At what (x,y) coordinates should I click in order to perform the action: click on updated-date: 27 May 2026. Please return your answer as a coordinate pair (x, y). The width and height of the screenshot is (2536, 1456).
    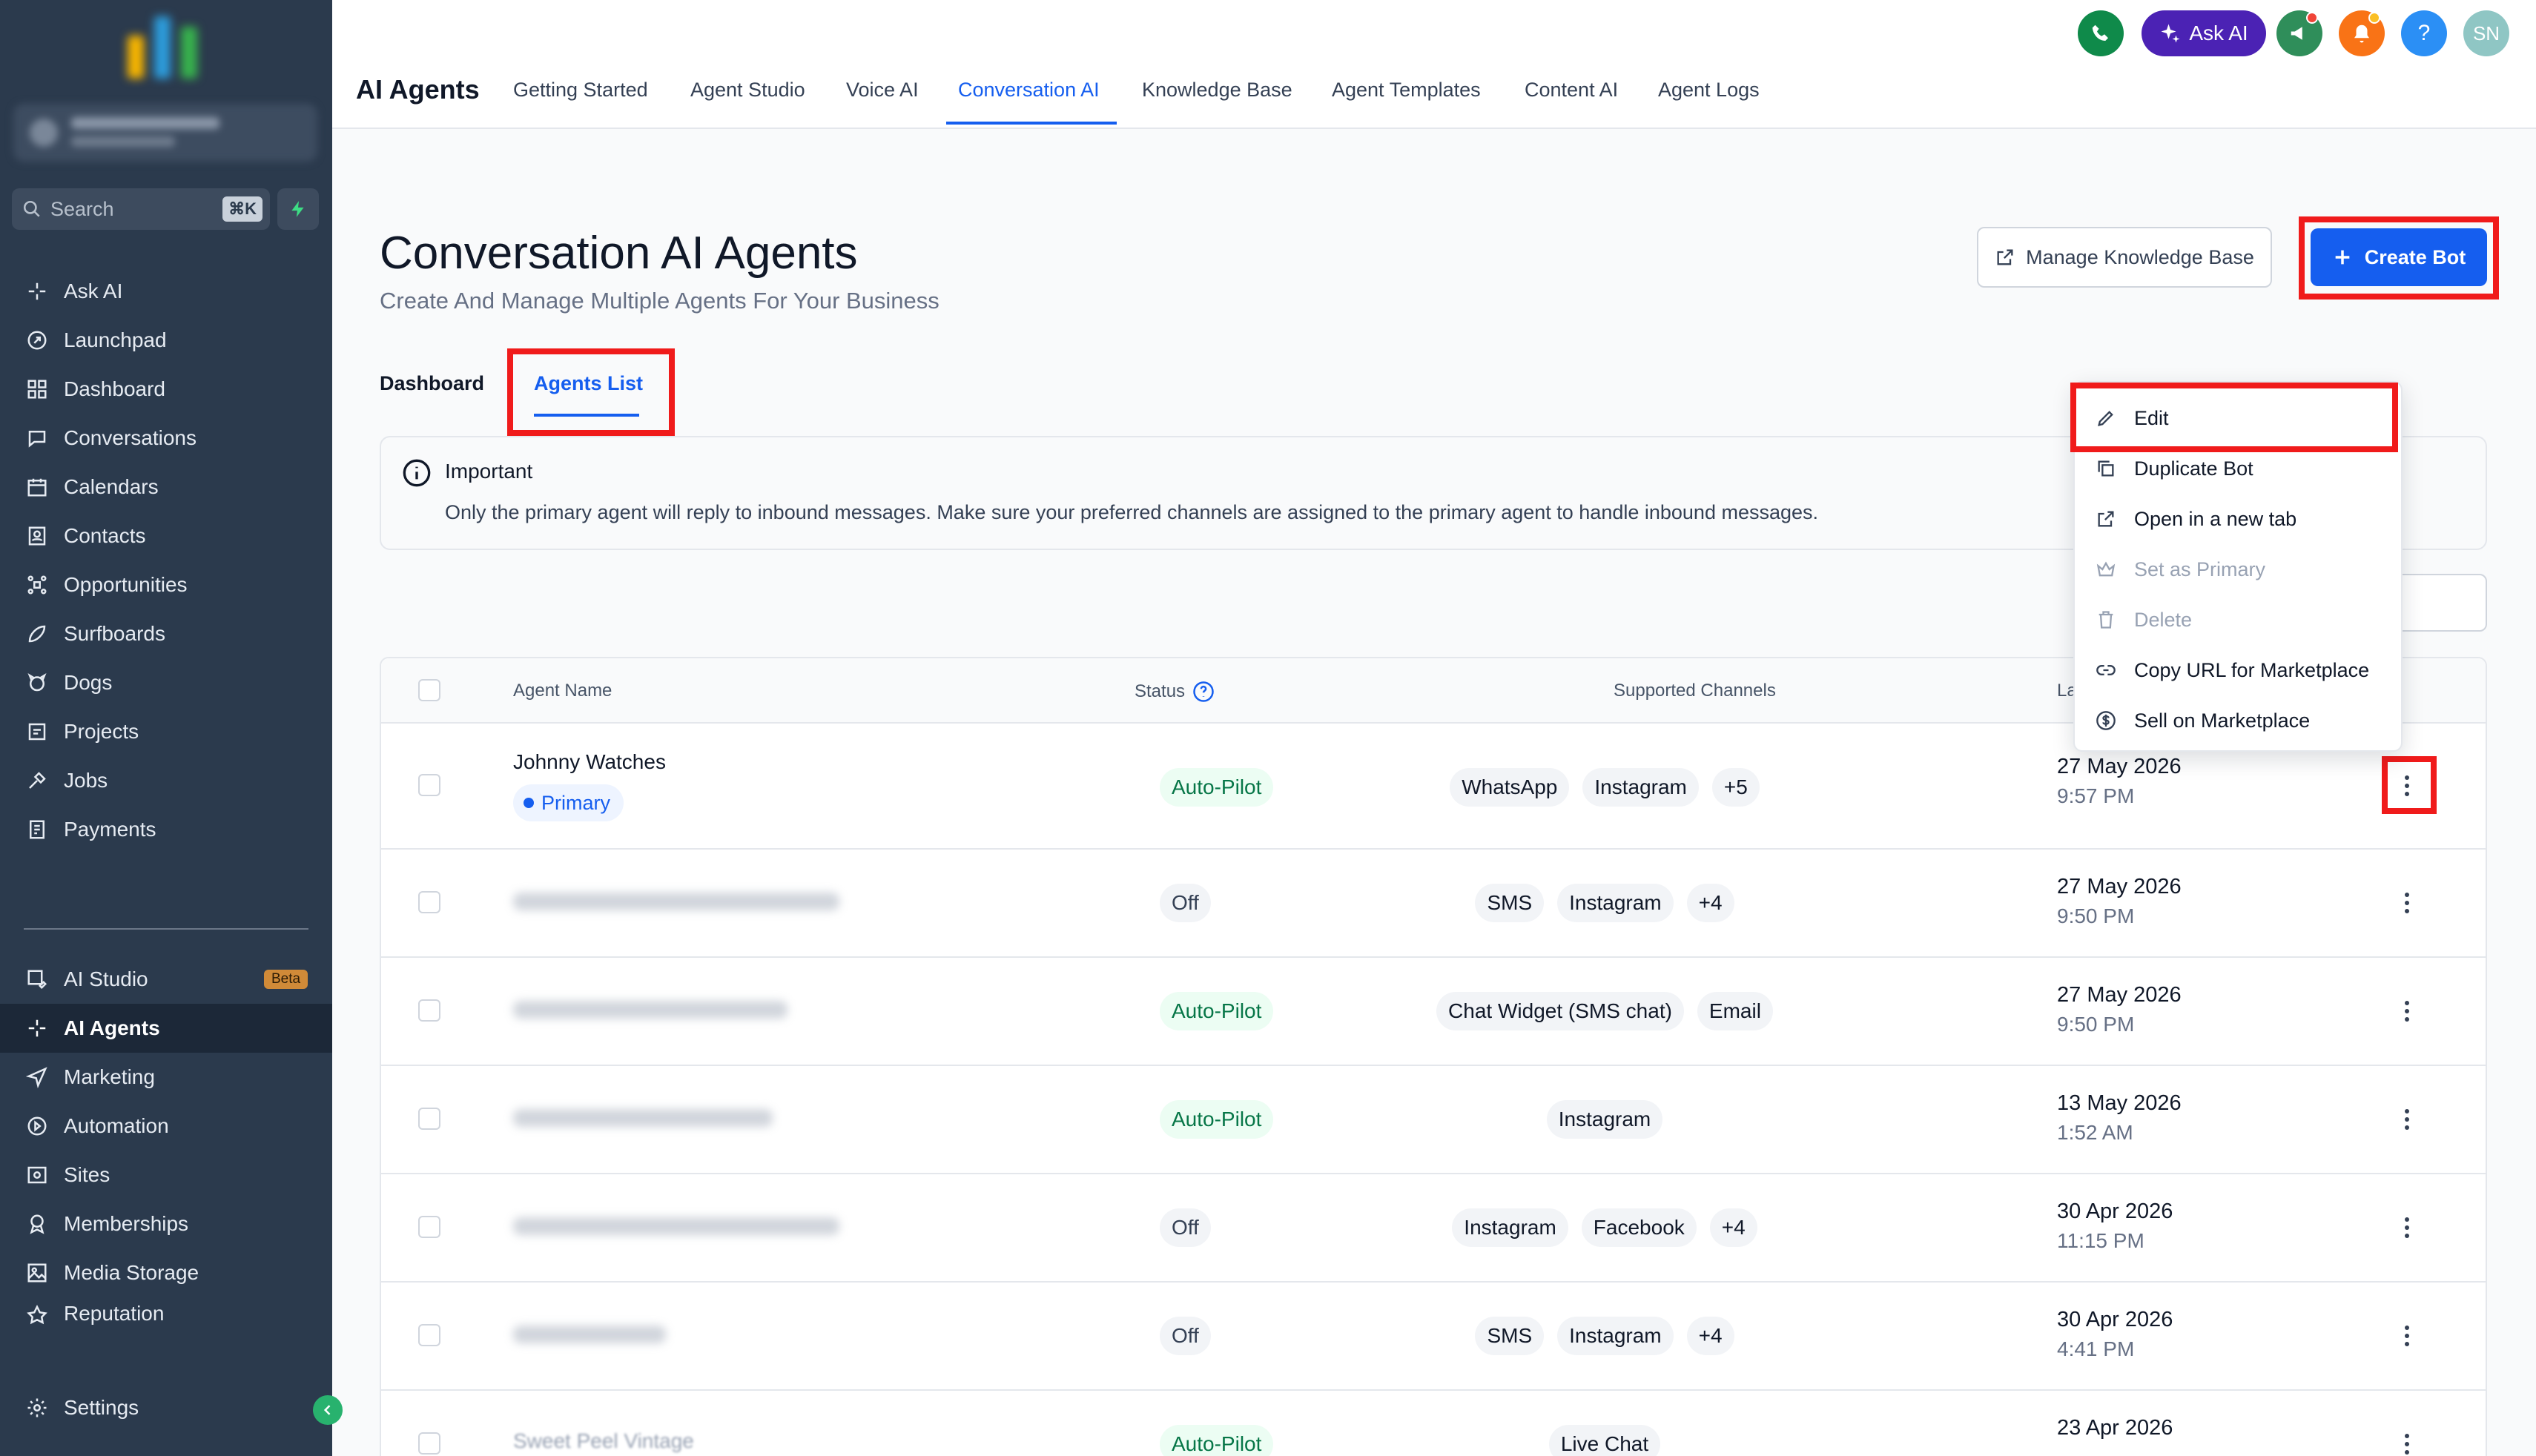
    Looking at the image, I should click on (2119, 766).